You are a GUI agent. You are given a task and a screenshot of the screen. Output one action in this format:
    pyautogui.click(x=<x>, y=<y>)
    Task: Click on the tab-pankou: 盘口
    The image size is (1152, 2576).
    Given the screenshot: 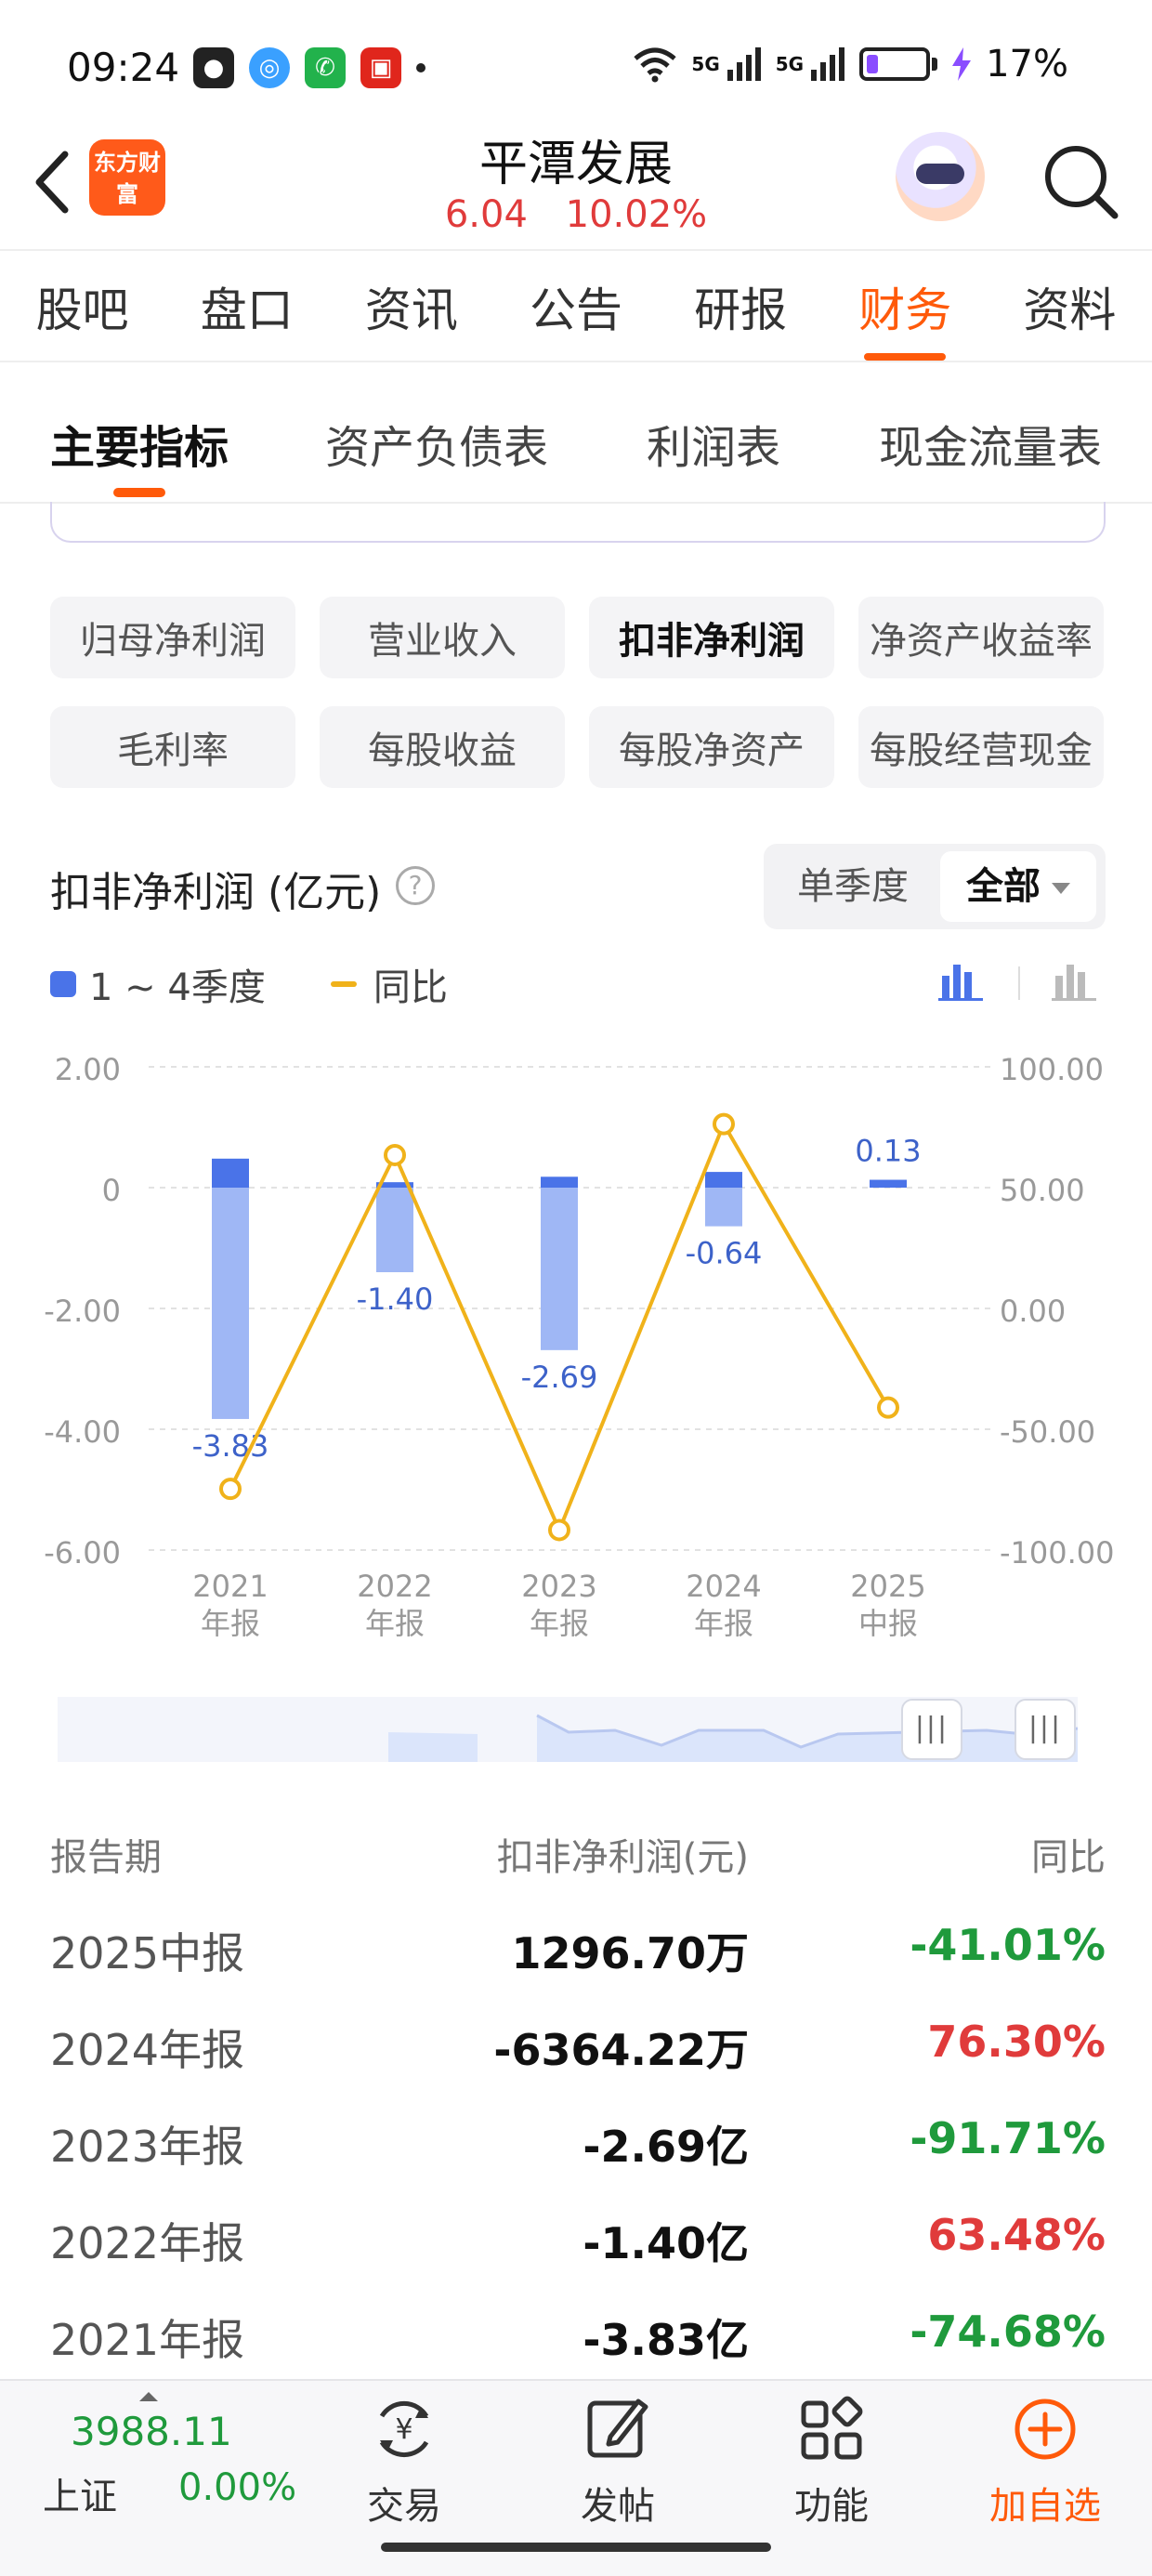 What is the action you would take?
    pyautogui.click(x=247, y=306)
    